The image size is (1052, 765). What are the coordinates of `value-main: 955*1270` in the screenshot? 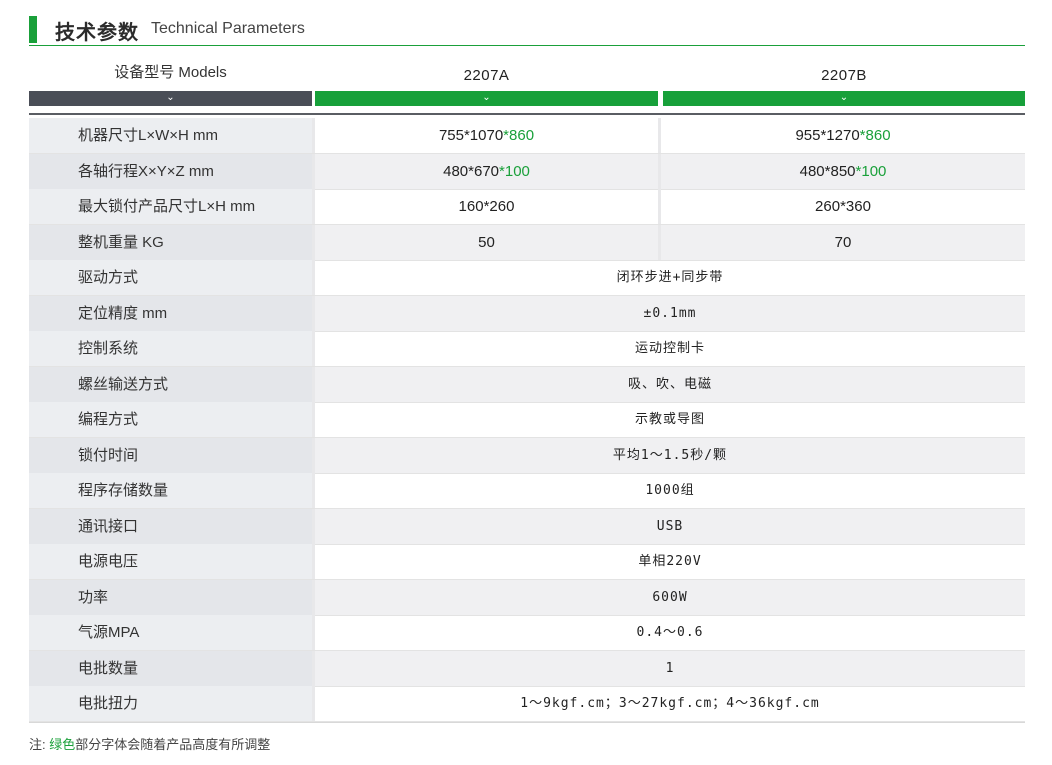 It's located at (827, 135).